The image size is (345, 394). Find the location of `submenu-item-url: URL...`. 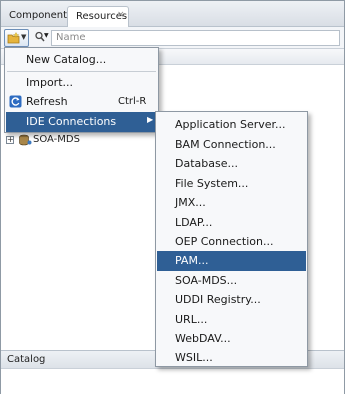

submenu-item-url: URL... is located at coordinates (231, 320).